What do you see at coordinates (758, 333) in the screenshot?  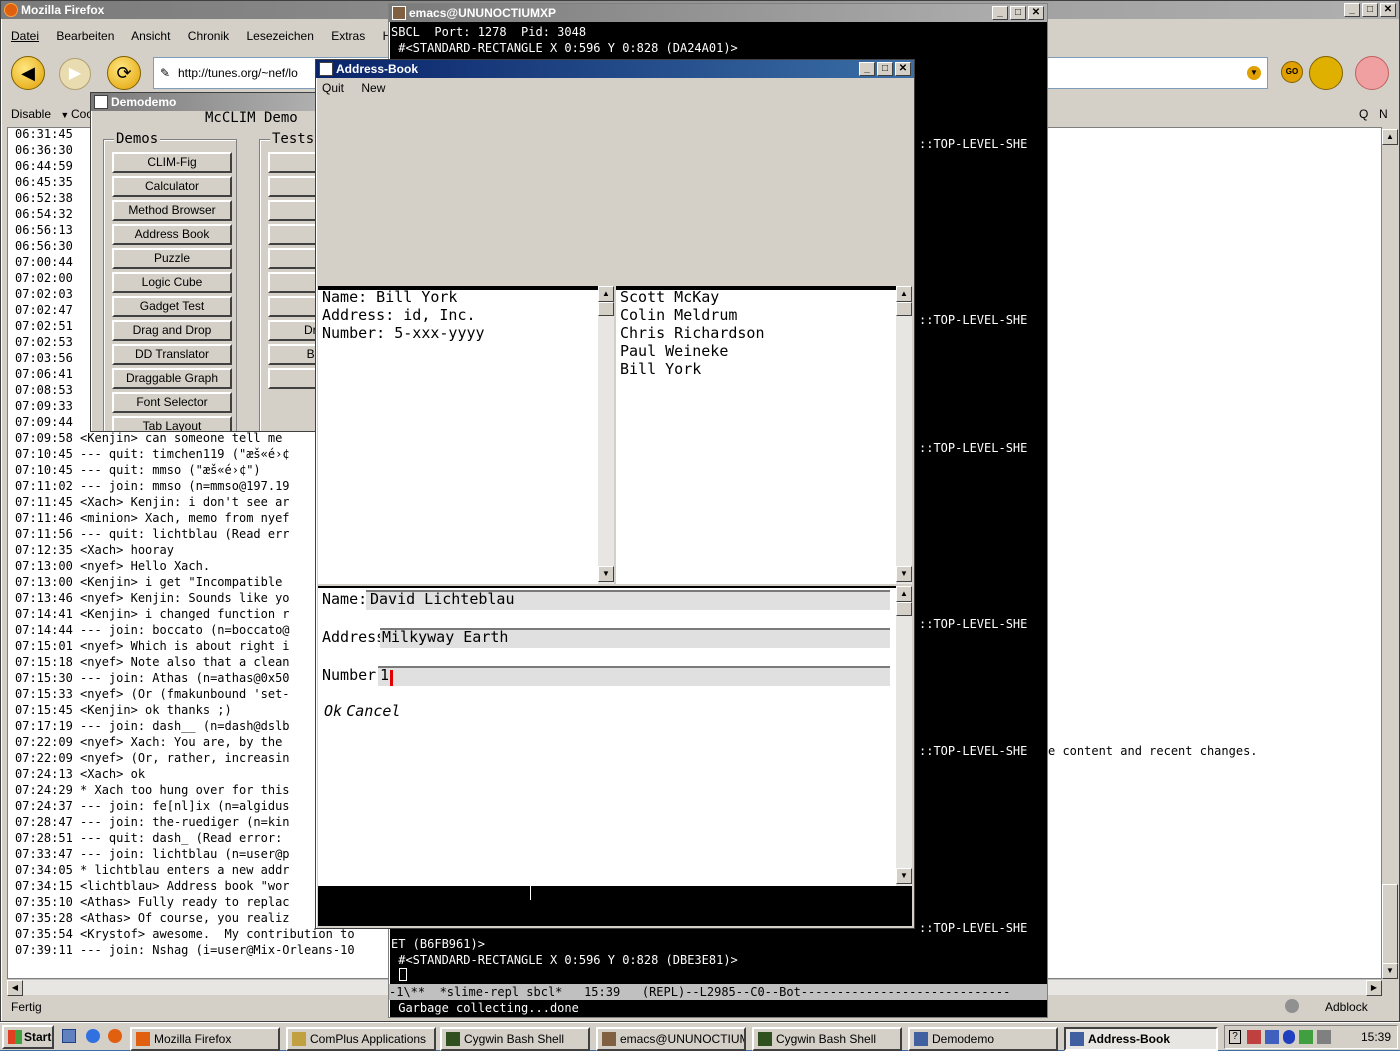 I see `contact-item: Chris Richardson` at bounding box center [758, 333].